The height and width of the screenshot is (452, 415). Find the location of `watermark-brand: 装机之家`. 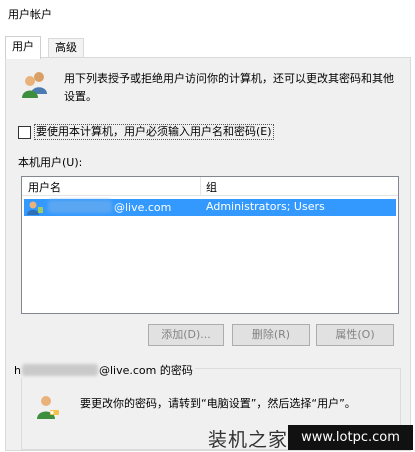

watermark-brand: 装机之家 is located at coordinates (248, 440).